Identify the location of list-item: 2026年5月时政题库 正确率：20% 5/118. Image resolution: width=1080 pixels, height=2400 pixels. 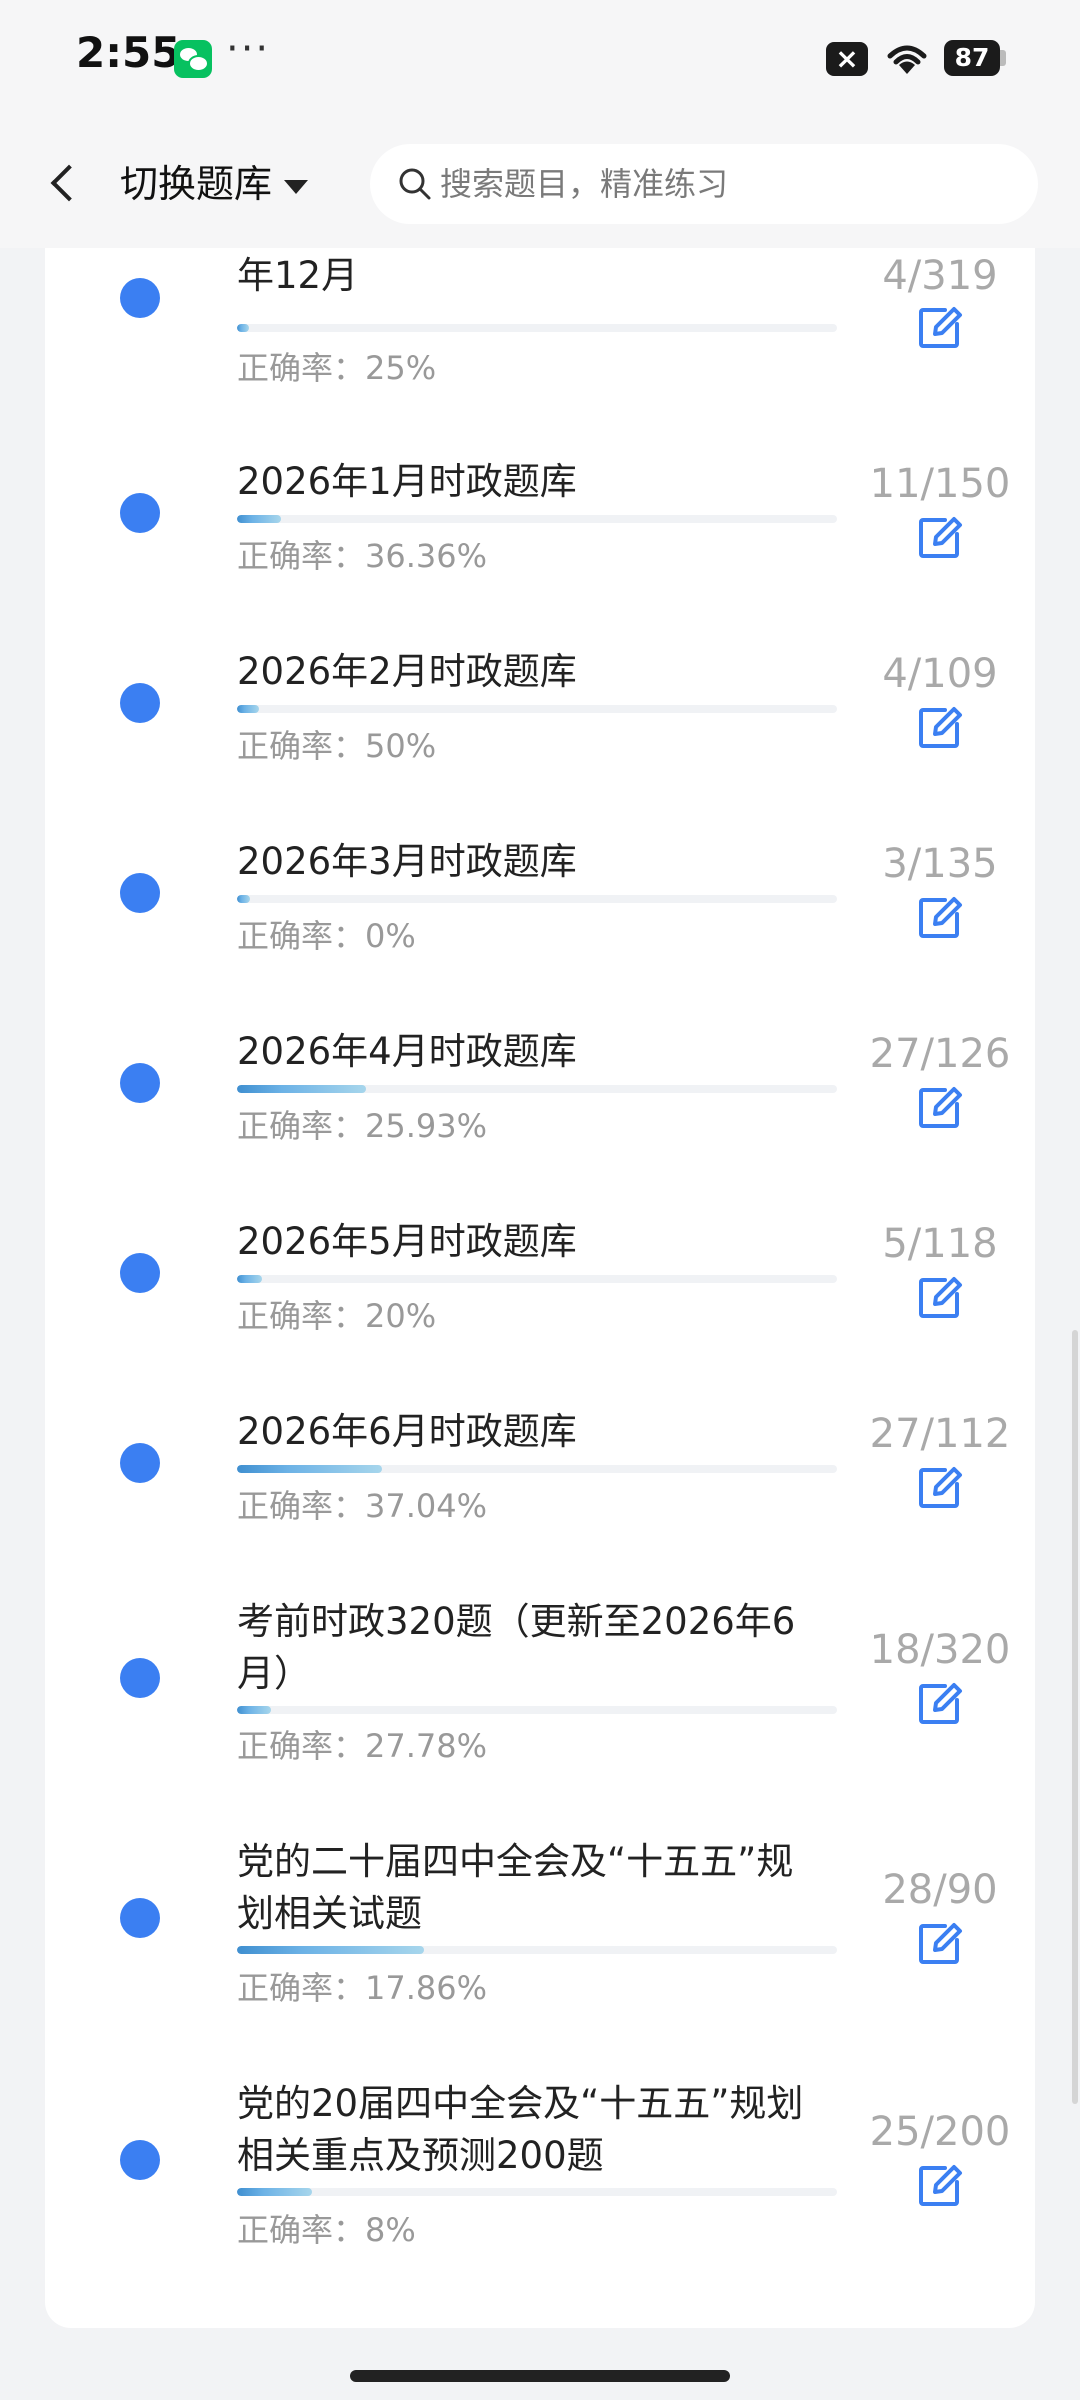
(540, 1280).